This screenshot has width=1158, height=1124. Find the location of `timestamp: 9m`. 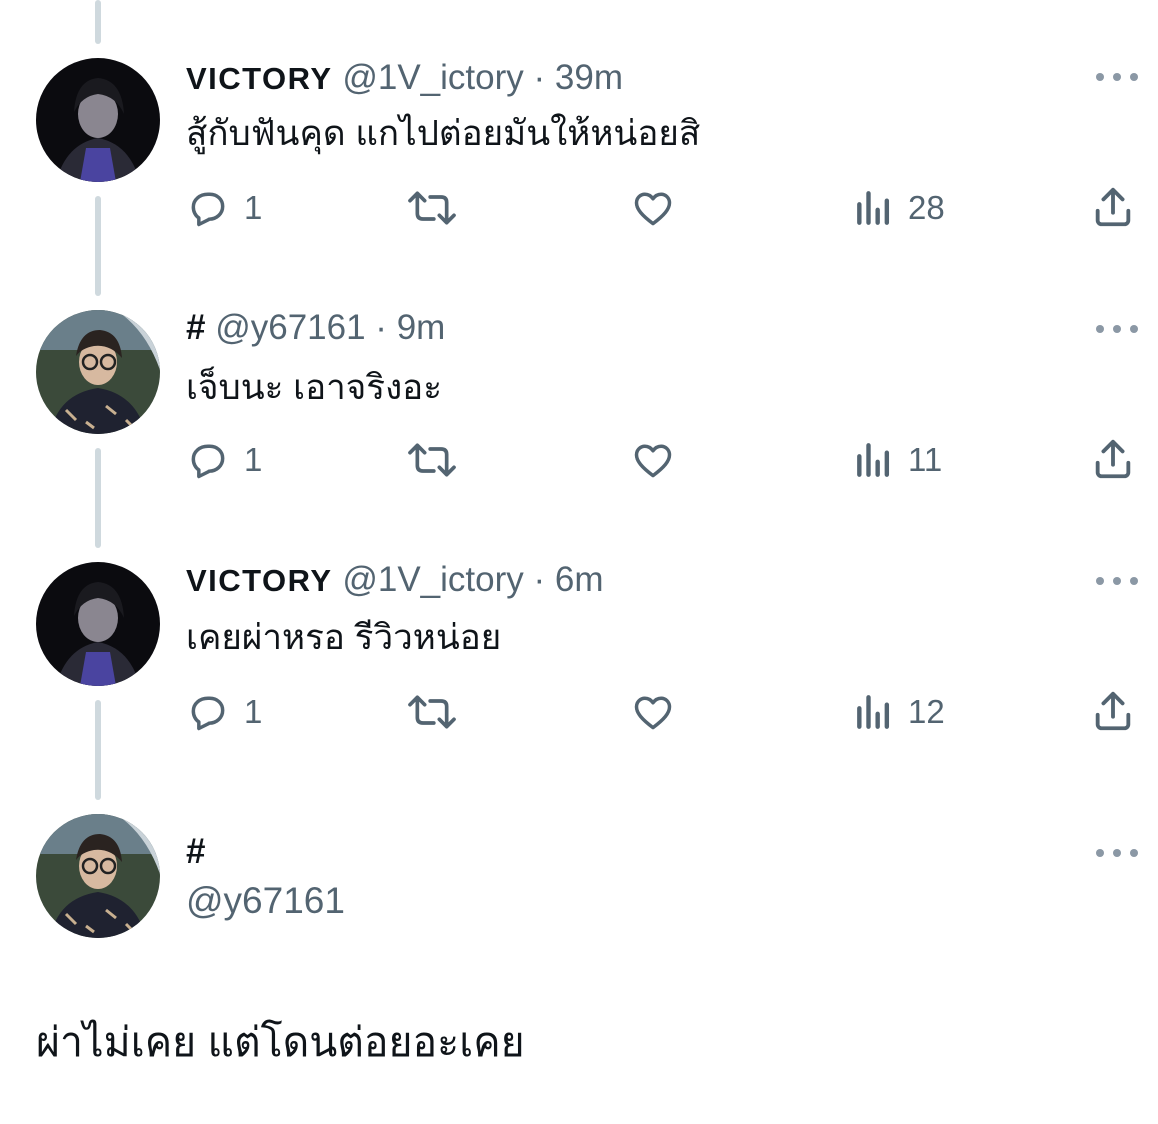

timestamp: 9m is located at coordinates (421, 327).